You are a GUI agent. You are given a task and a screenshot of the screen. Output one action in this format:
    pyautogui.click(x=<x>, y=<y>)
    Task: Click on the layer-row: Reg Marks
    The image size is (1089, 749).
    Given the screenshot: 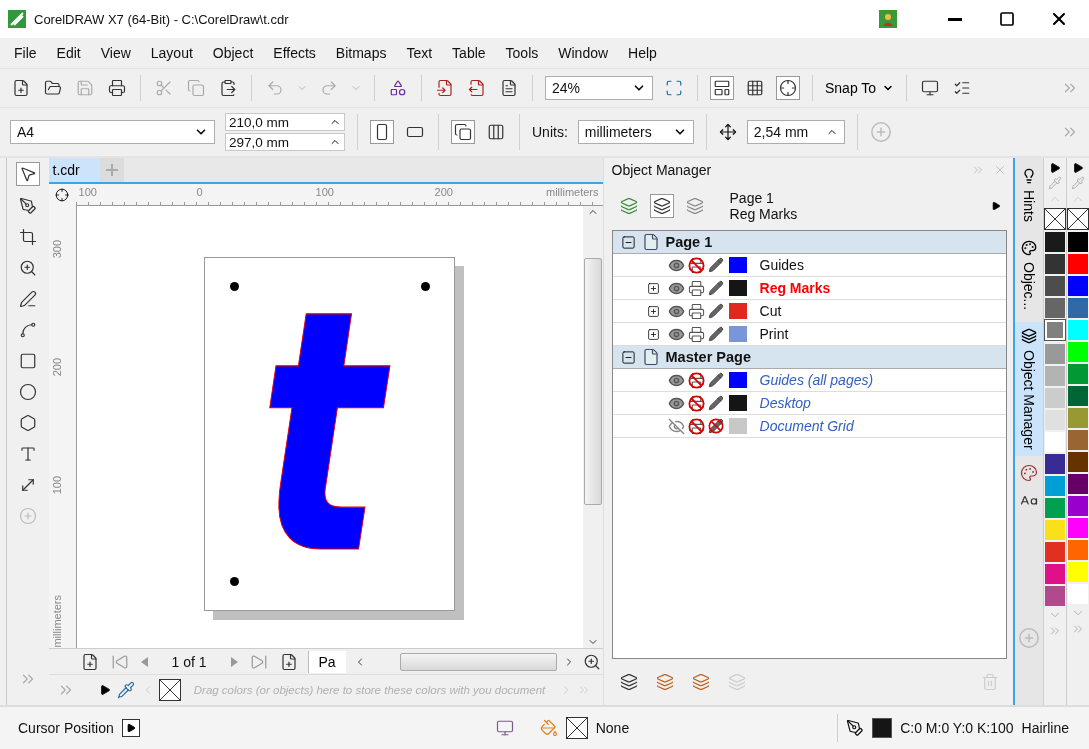 What is the action you would take?
    pyautogui.click(x=809, y=288)
    